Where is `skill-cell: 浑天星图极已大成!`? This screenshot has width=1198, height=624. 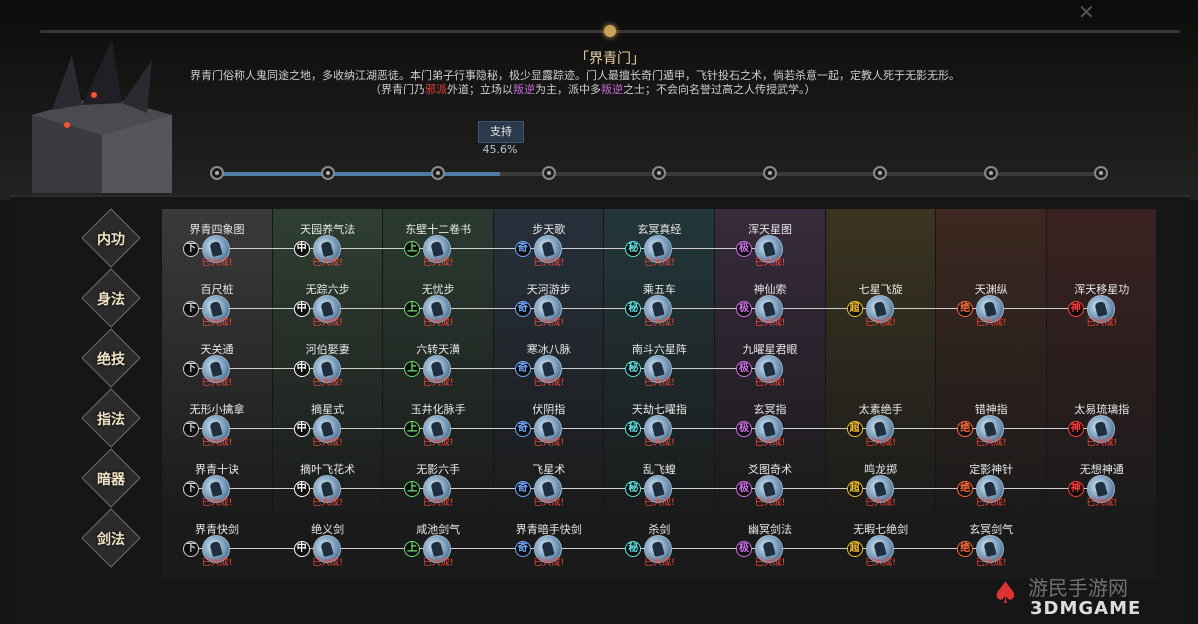 skill-cell: 浑天星图极已大成! is located at coordinates (770, 238).